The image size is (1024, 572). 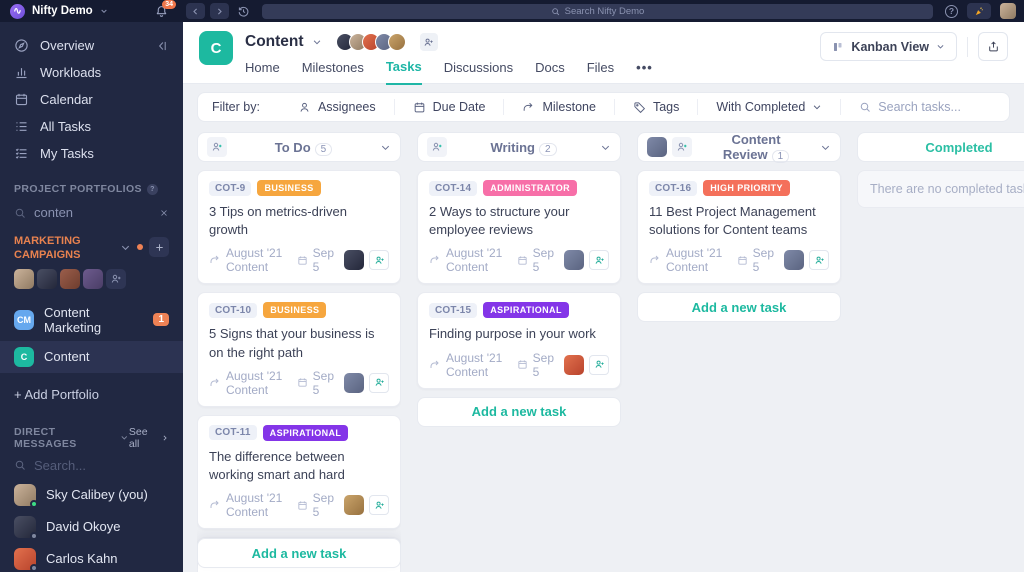 I want to click on help-button: ?, so click(x=951, y=11).